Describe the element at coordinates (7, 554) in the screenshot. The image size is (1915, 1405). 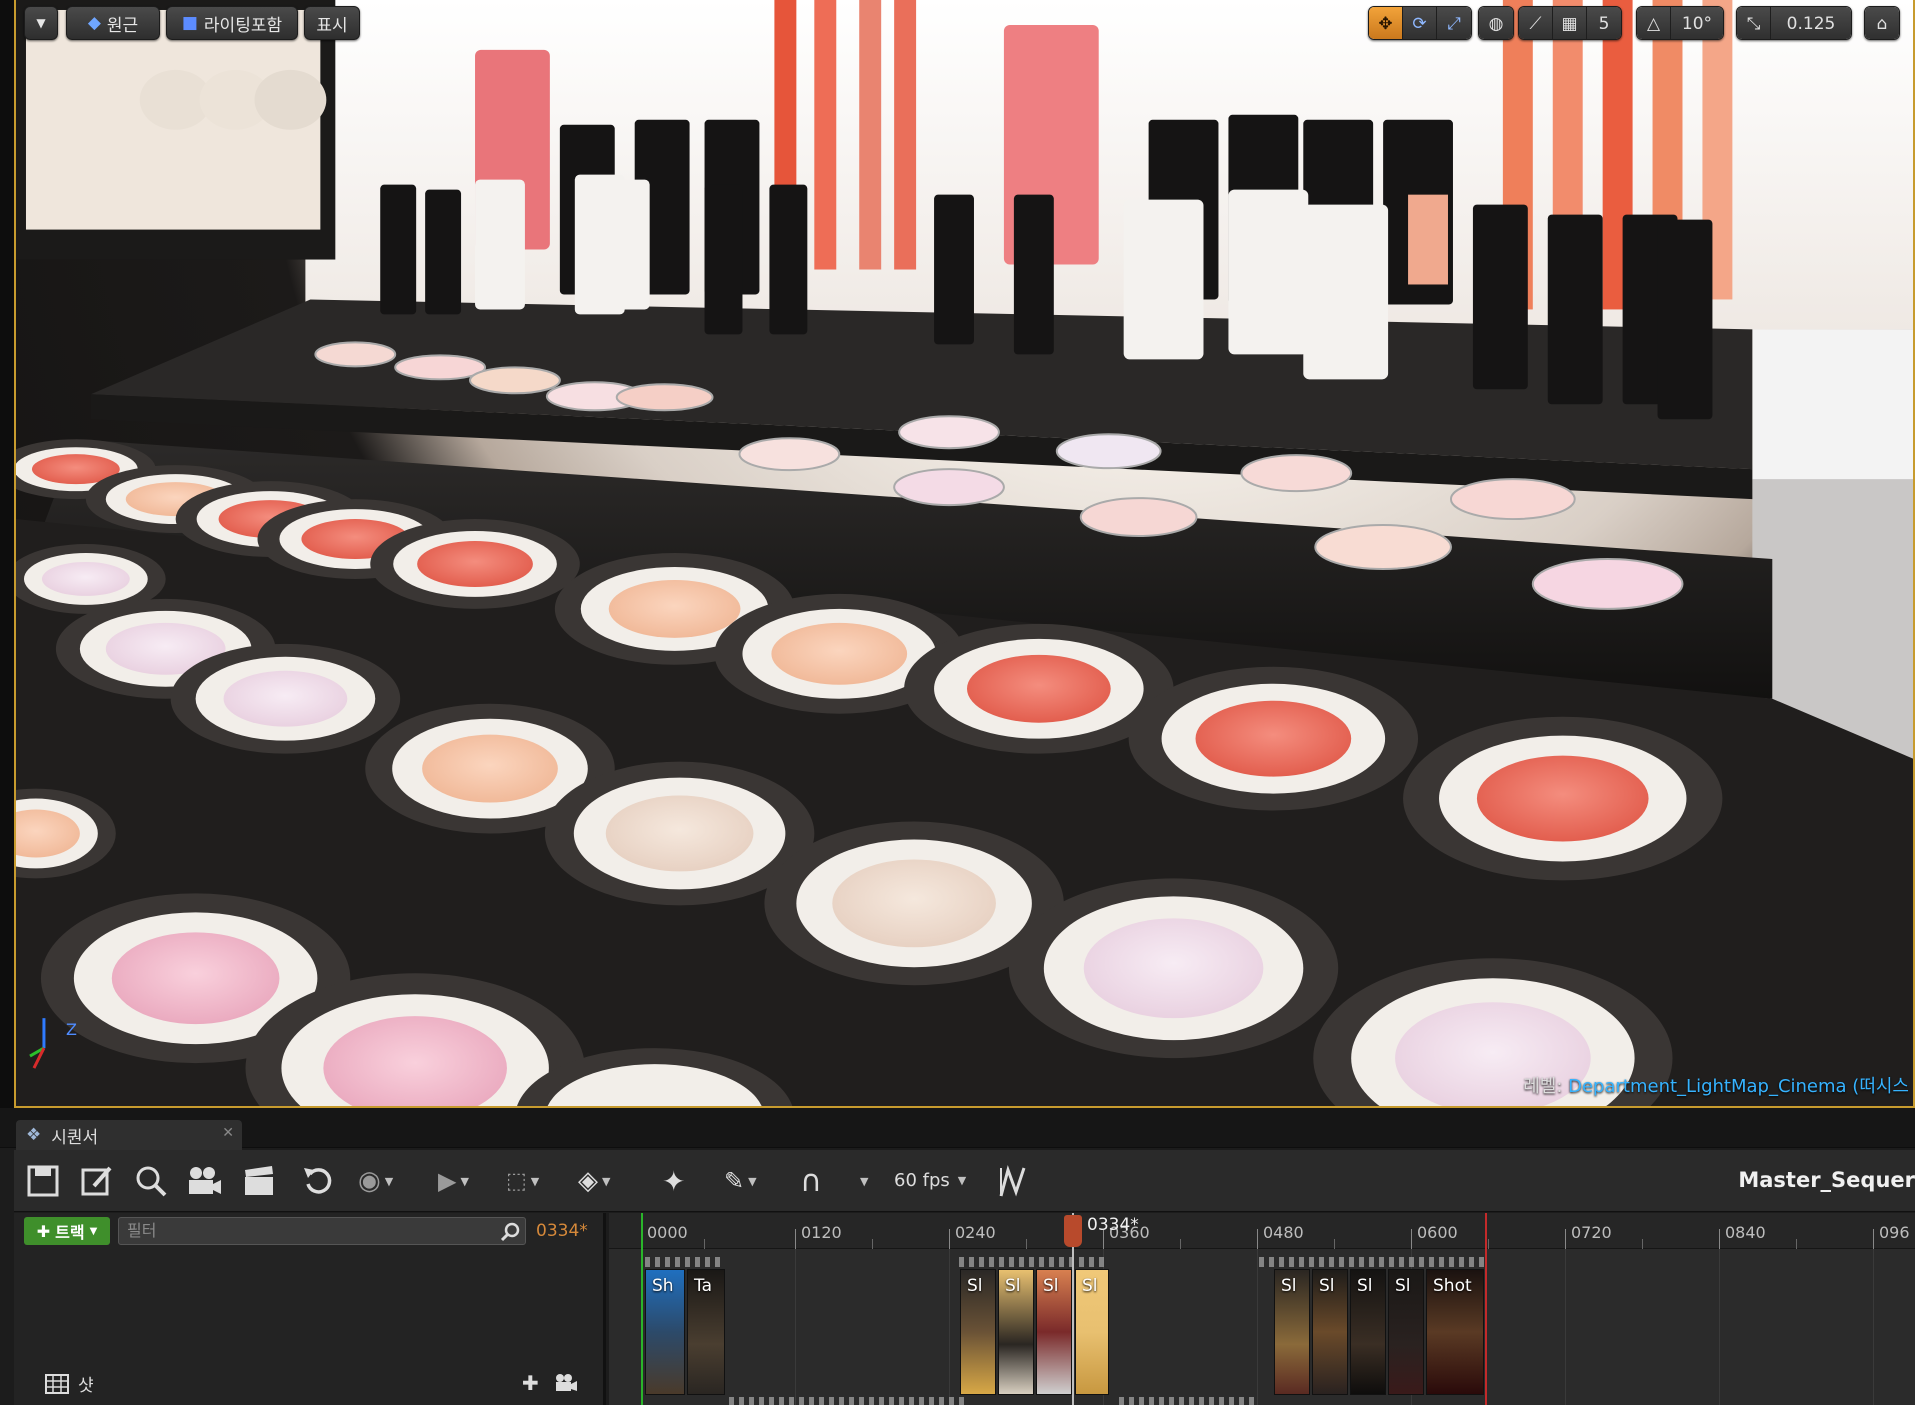
I see `viewport-left-strip` at that location.